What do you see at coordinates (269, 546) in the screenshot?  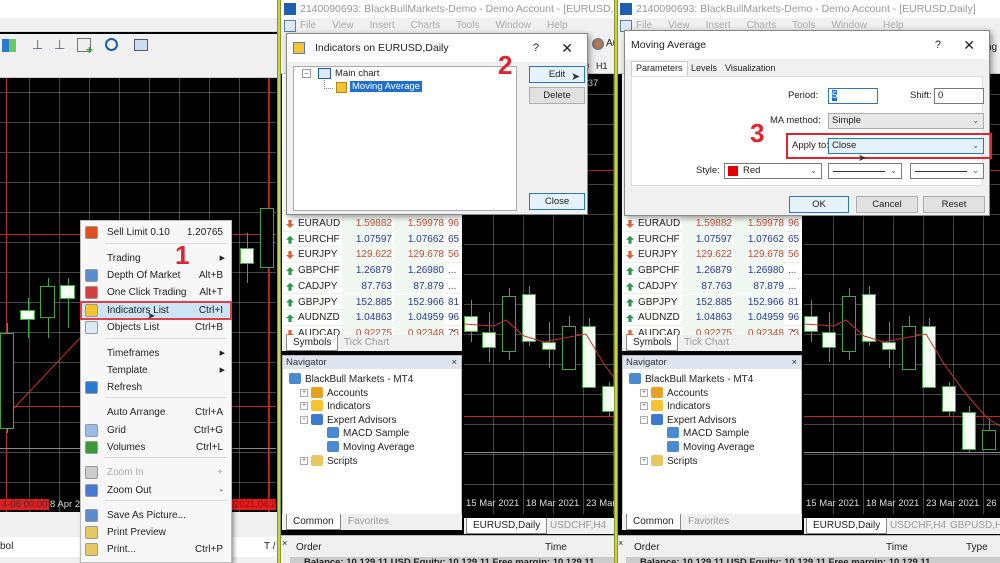 I see `type-column-header: T /` at bounding box center [269, 546].